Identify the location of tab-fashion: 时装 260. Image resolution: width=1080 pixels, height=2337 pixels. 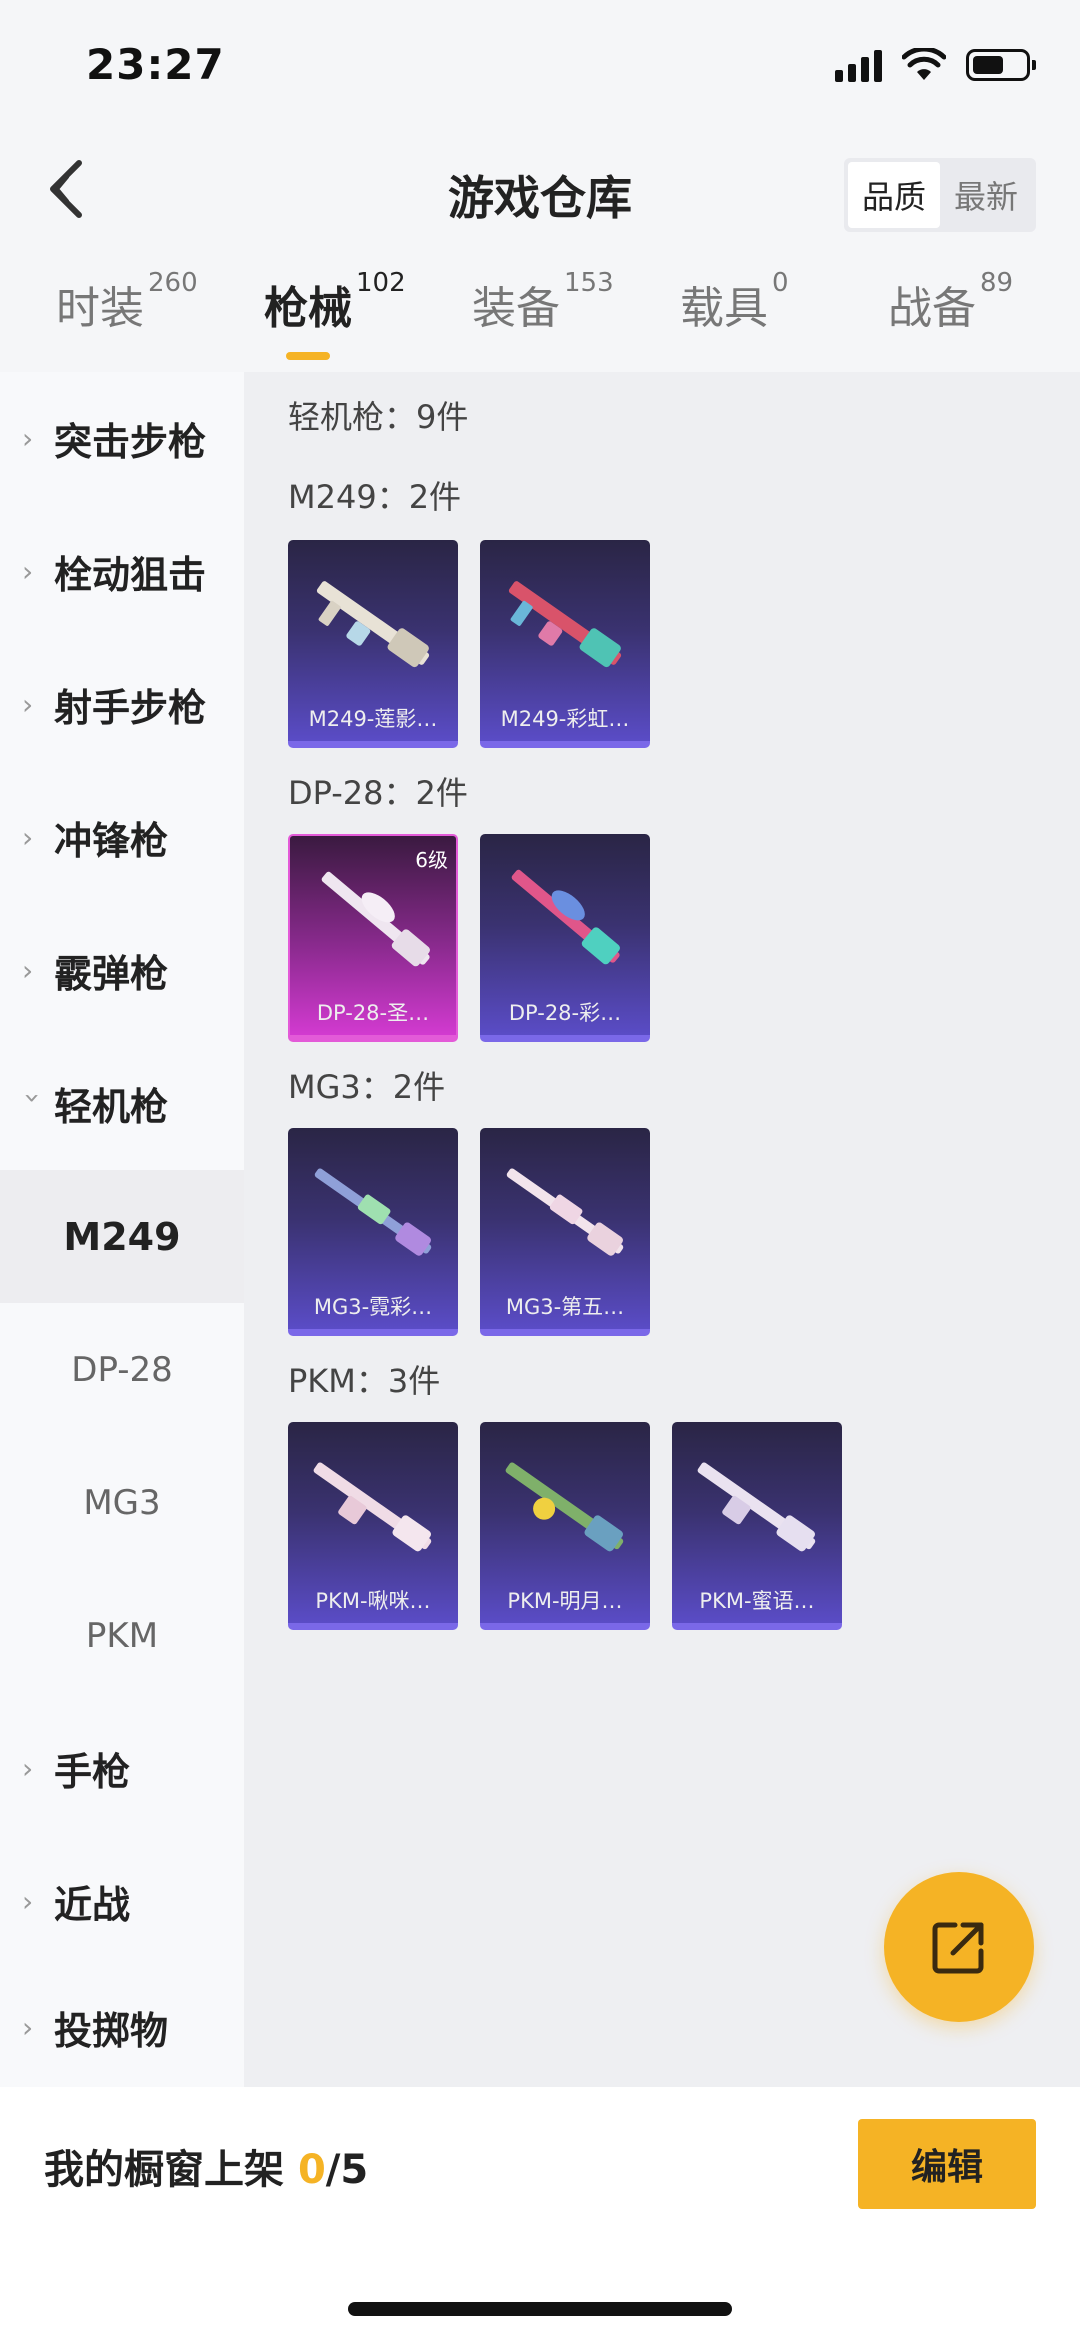
(127, 302).